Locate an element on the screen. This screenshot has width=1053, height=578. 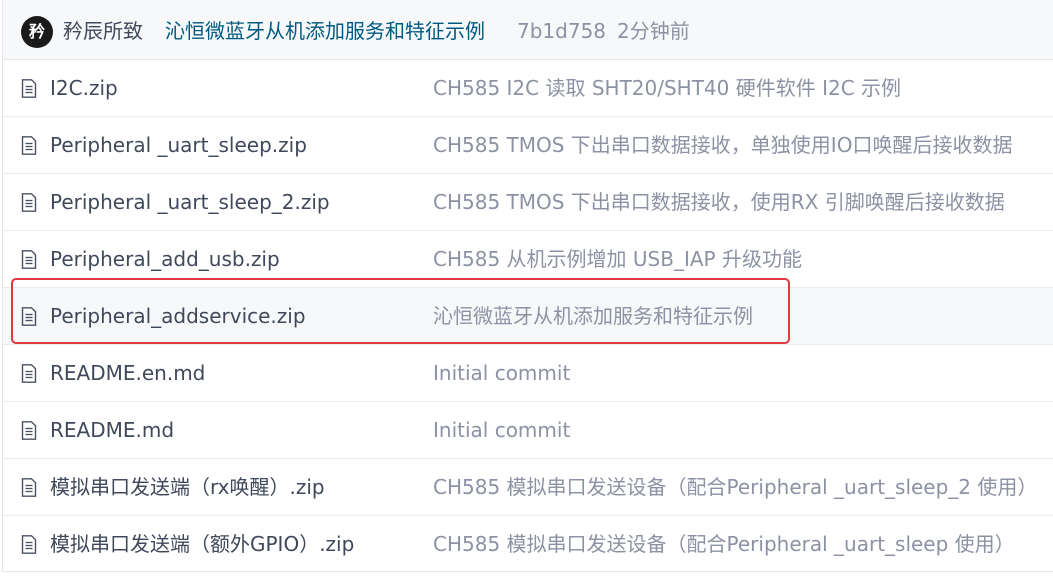
file-row: README.en.md Initial commit is located at coordinates (528, 373).